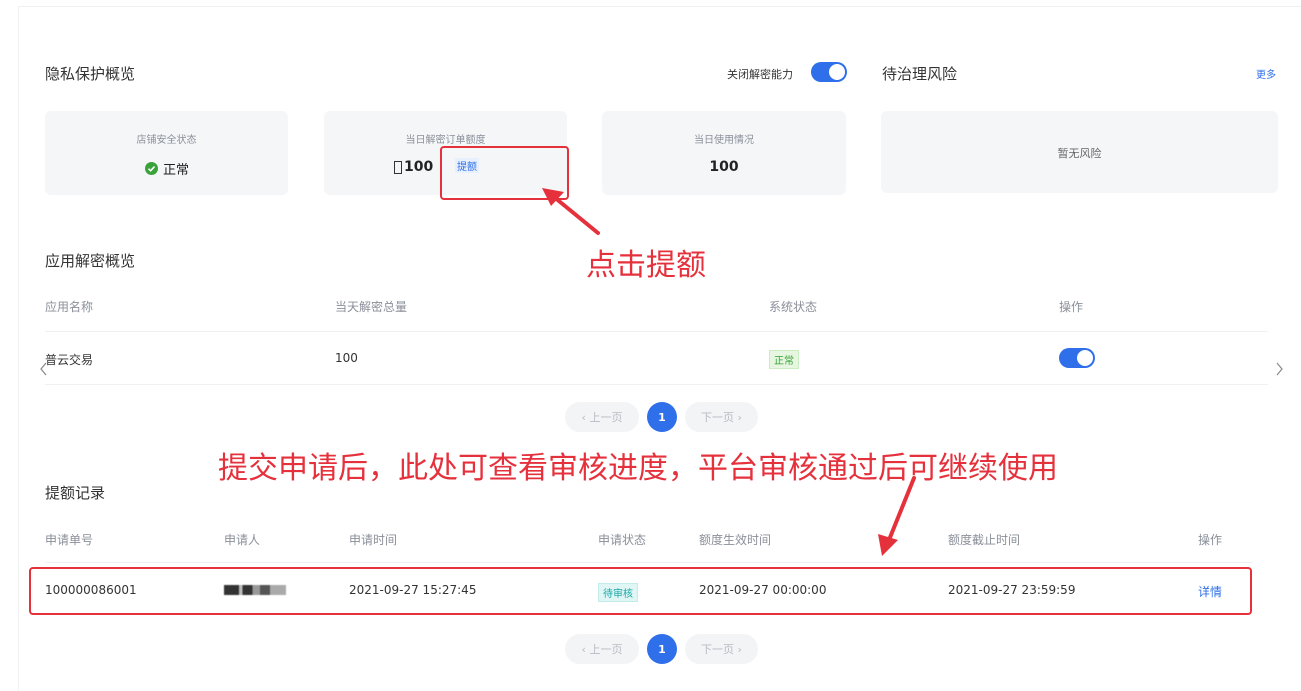  Describe the element at coordinates (413, 590) in the screenshot. I see `record-time: 2021-09-27 15:27:45` at that location.